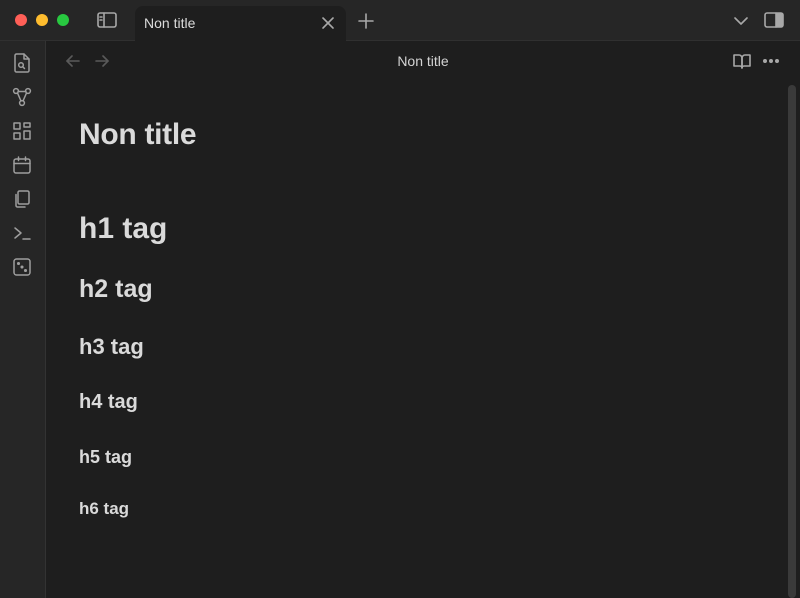 This screenshot has height=598, width=800. What do you see at coordinates (22, 165) in the screenshot?
I see `calendar-icon` at bounding box center [22, 165].